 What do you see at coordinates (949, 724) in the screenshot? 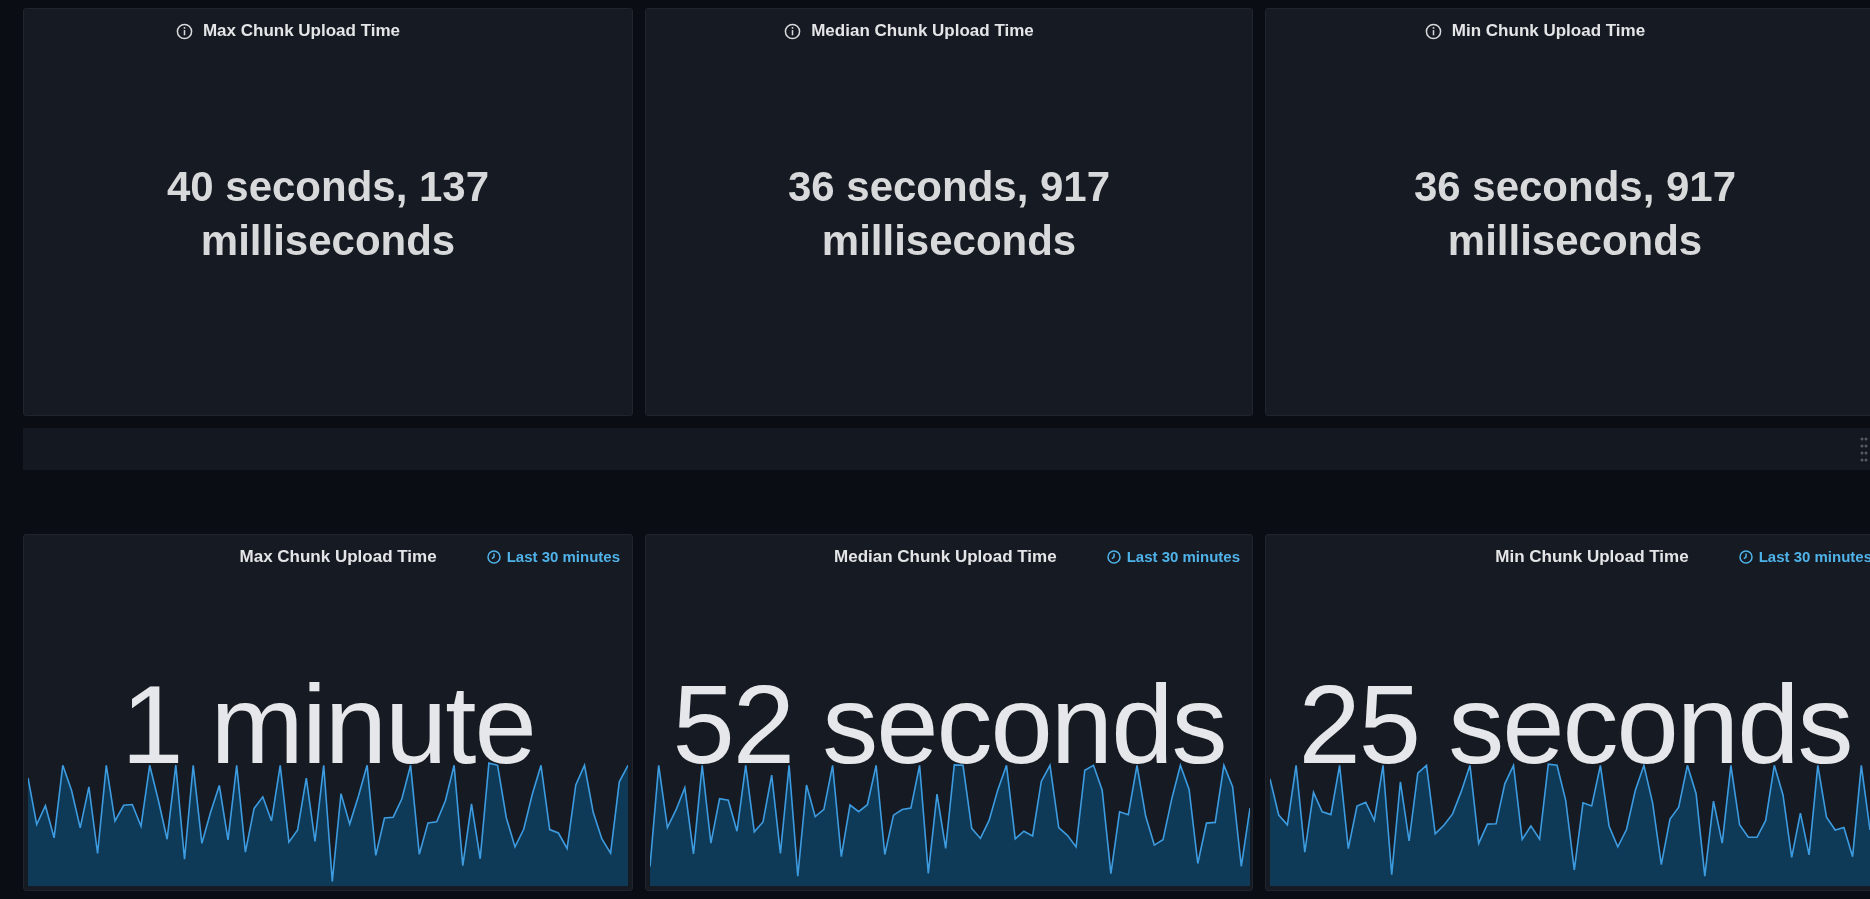
I see `stat-value: 52 seconds` at bounding box center [949, 724].